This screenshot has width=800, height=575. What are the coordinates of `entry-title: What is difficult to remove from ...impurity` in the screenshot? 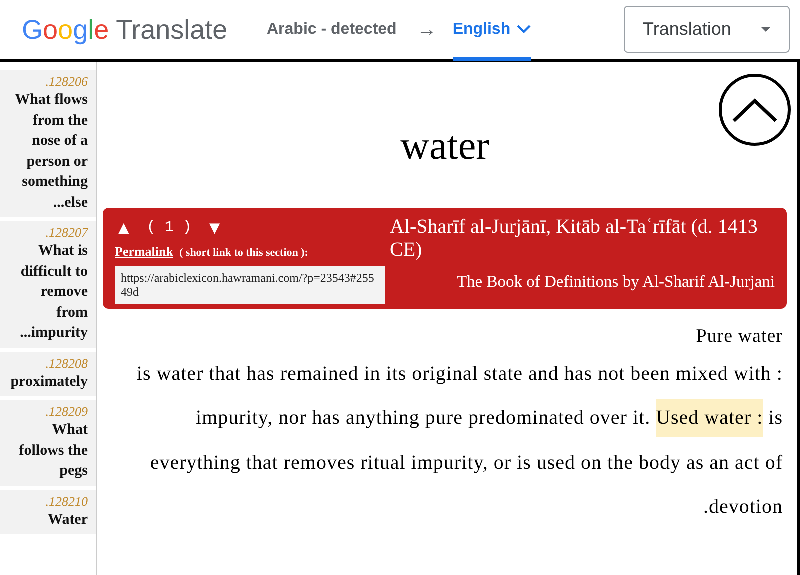 It's located at (53, 292).